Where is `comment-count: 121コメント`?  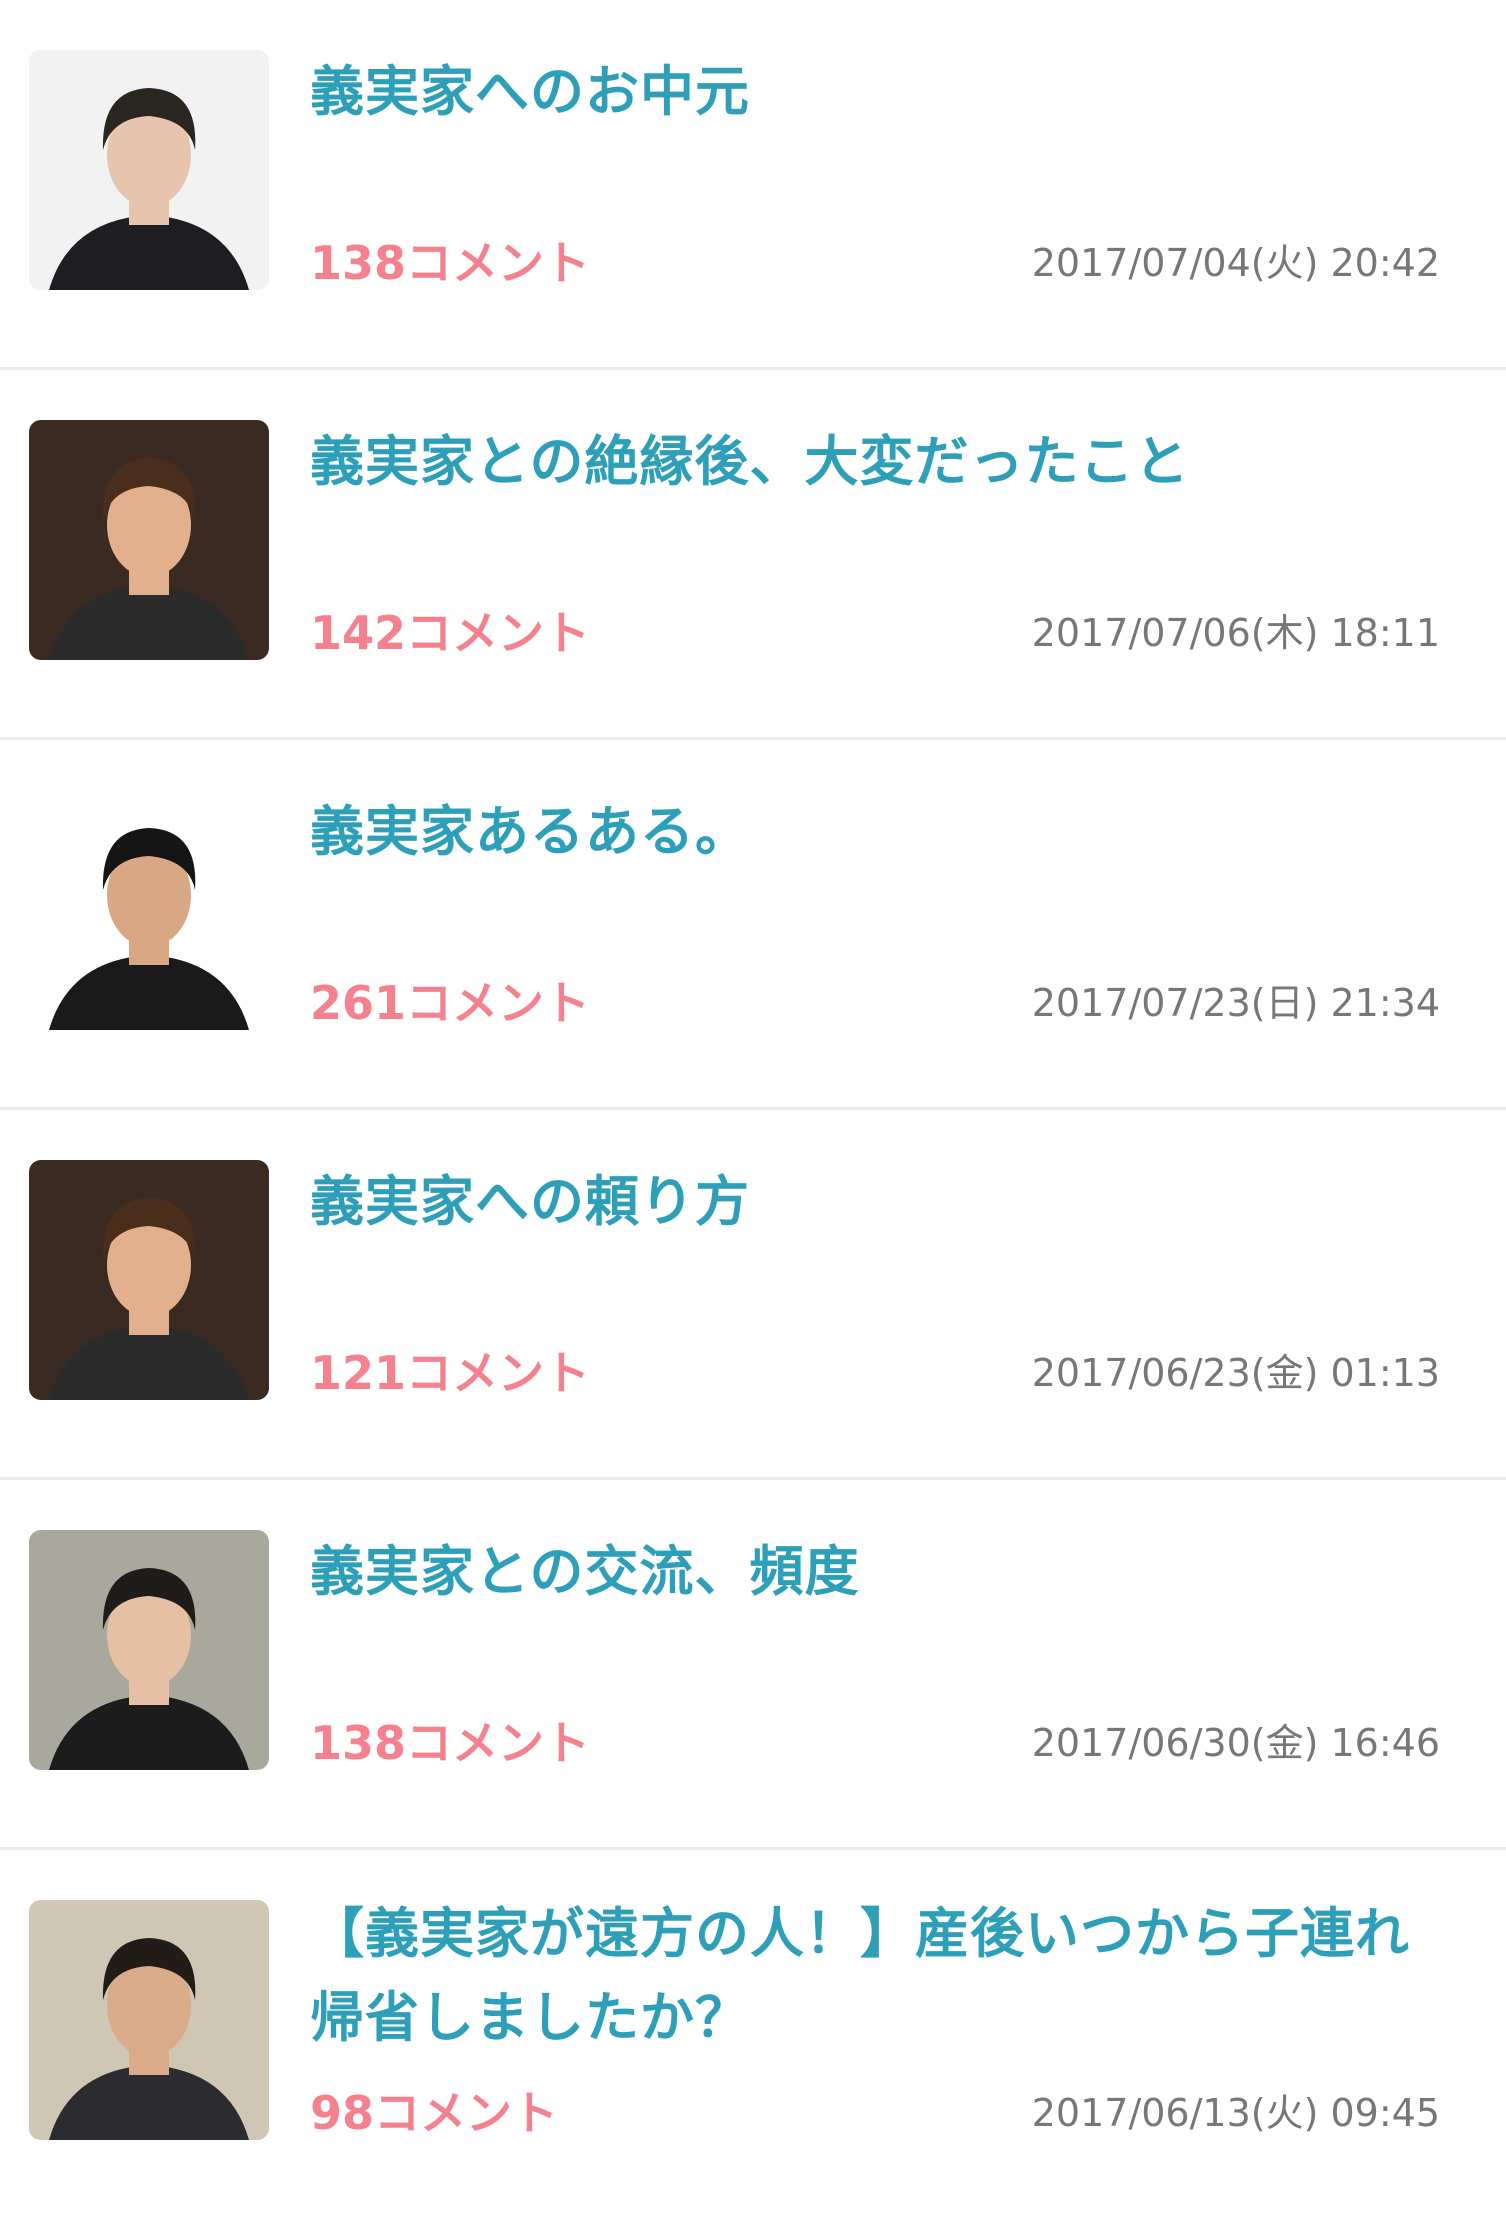
comment-count: 121コメント is located at coordinates (450, 1373).